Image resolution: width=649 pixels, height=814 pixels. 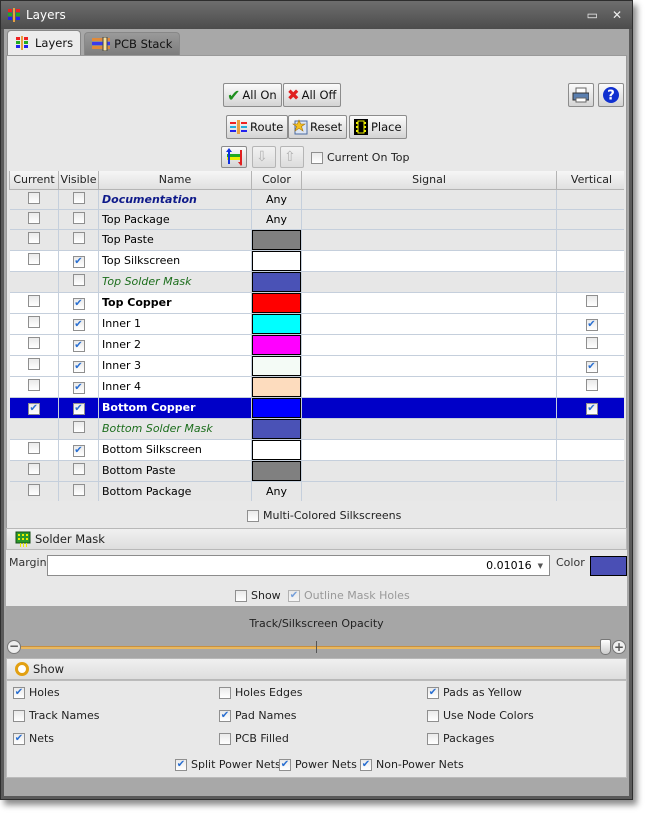 What do you see at coordinates (316, 429) in the screenshot?
I see `layer-row: Bottom Solder Mask` at bounding box center [316, 429].